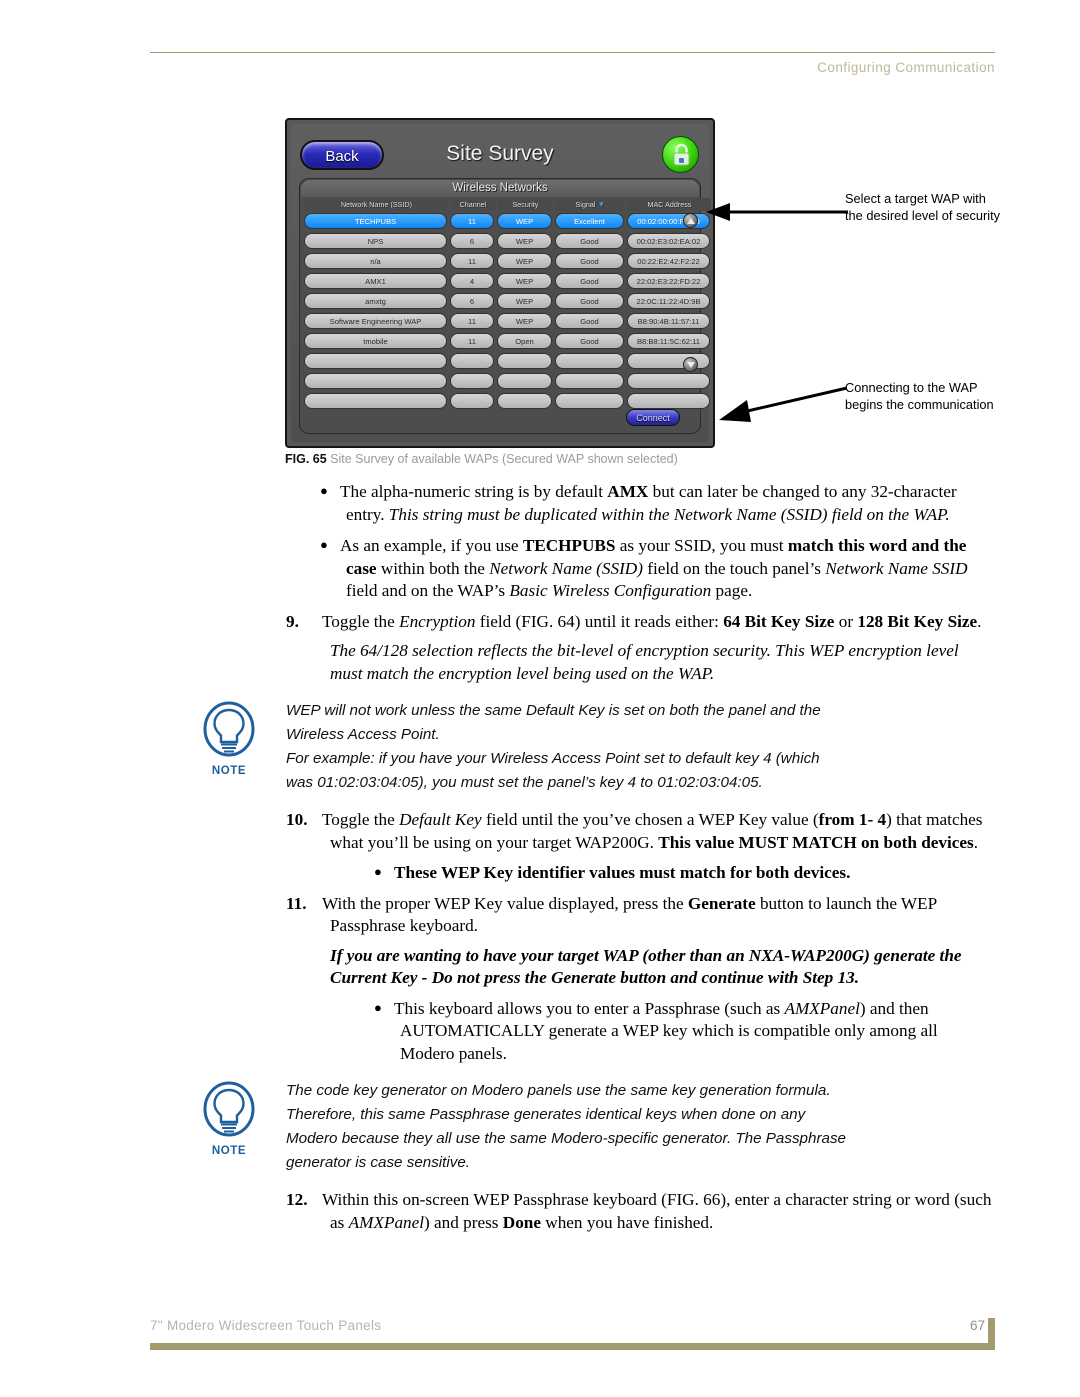 This screenshot has height=1397, width=1080. I want to click on cell-mac: 22:0C:11:22:4D:9B, so click(668, 301).